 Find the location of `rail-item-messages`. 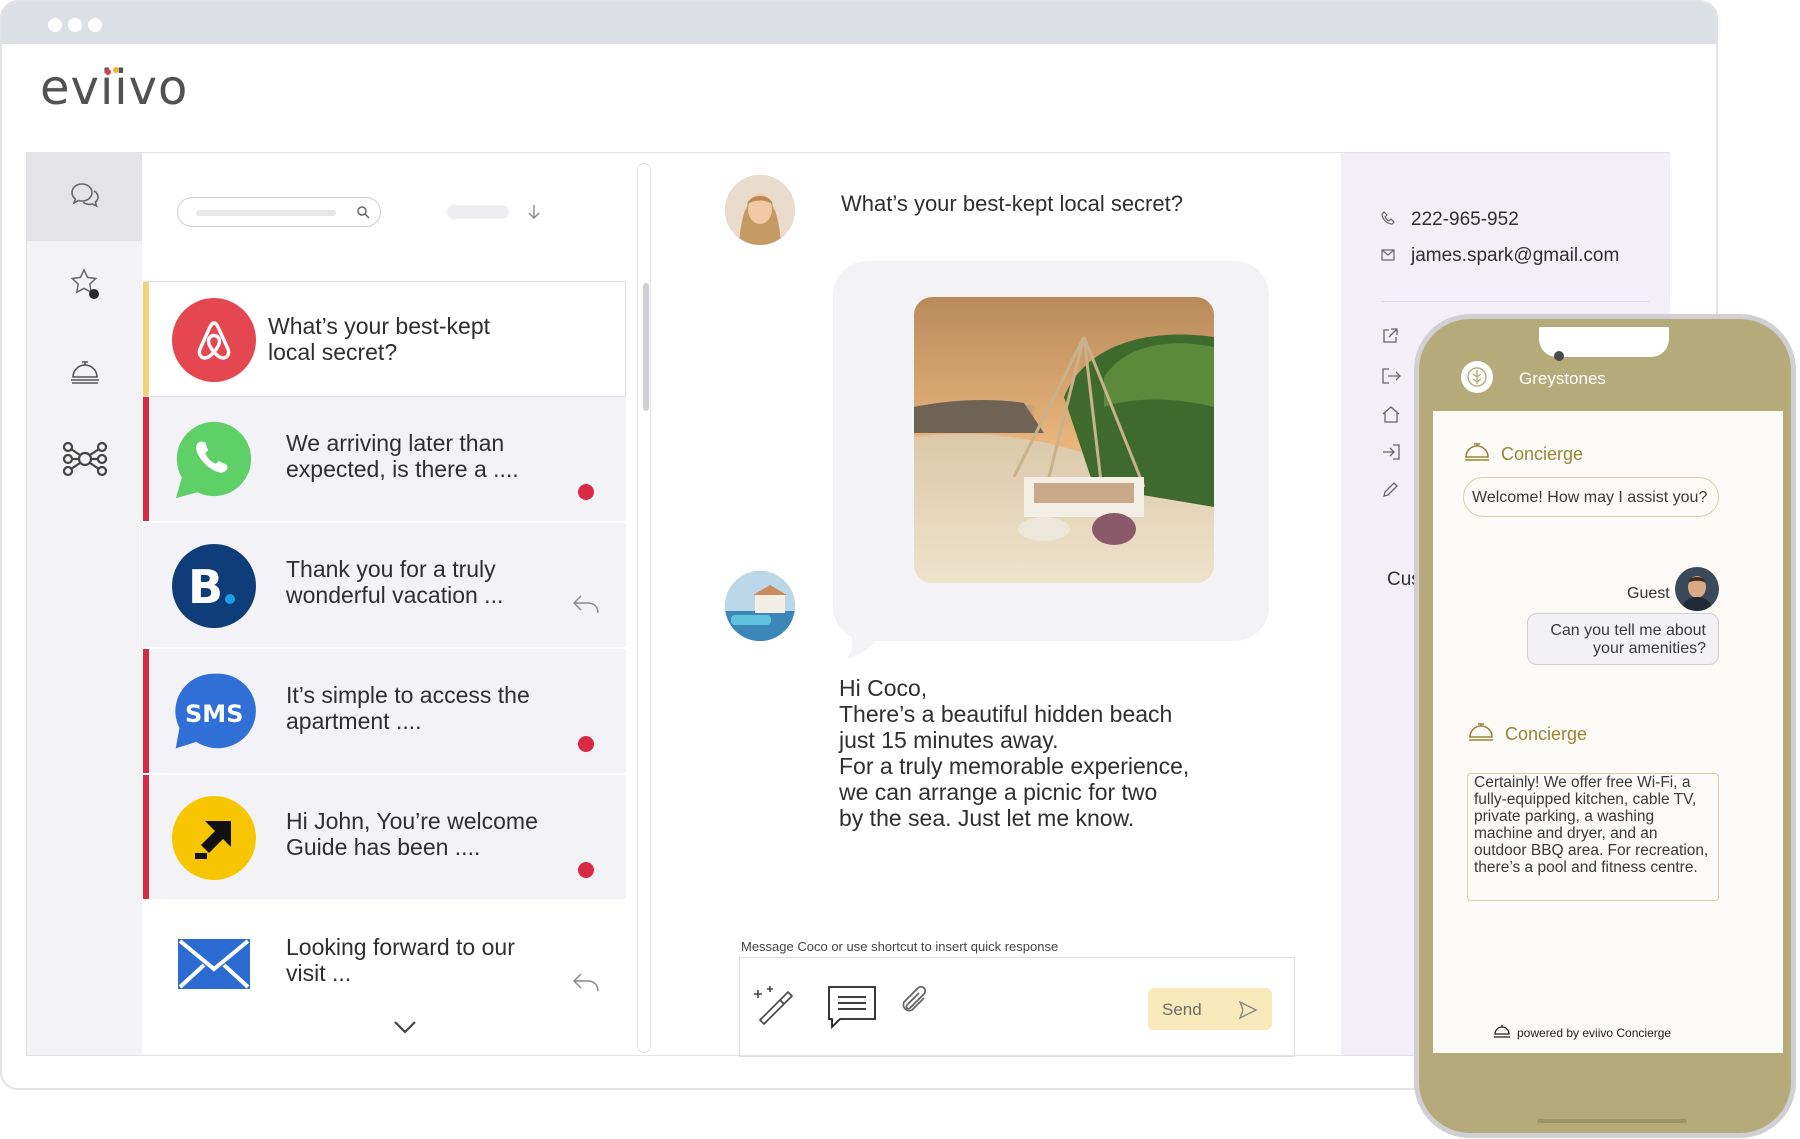

rail-item-messages is located at coordinates (84, 197).